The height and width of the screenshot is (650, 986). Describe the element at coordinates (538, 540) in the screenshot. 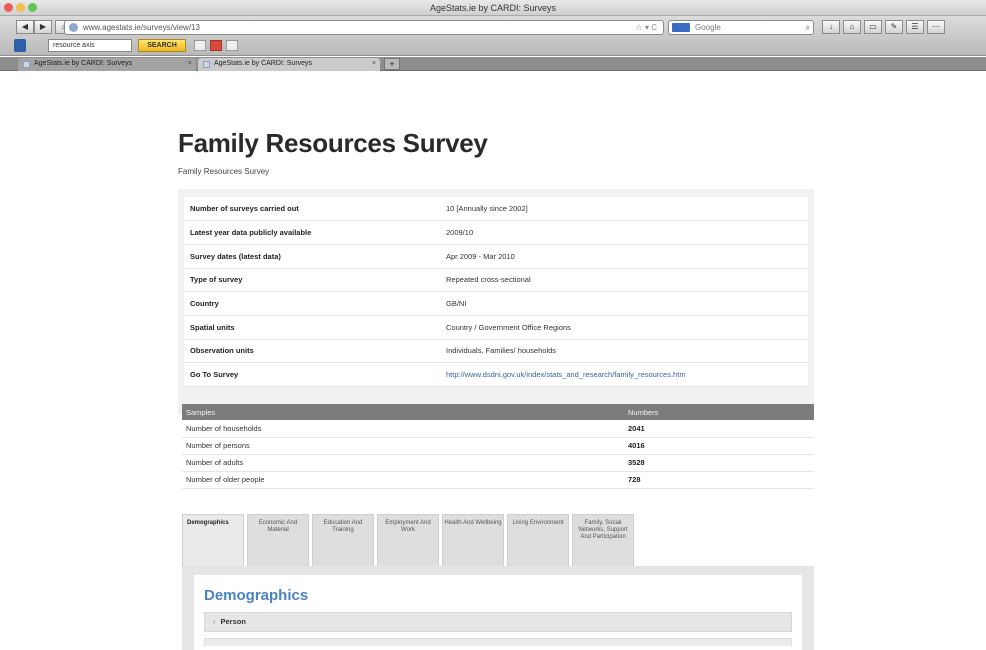

I see `tab-living-environment: Living Environment` at that location.